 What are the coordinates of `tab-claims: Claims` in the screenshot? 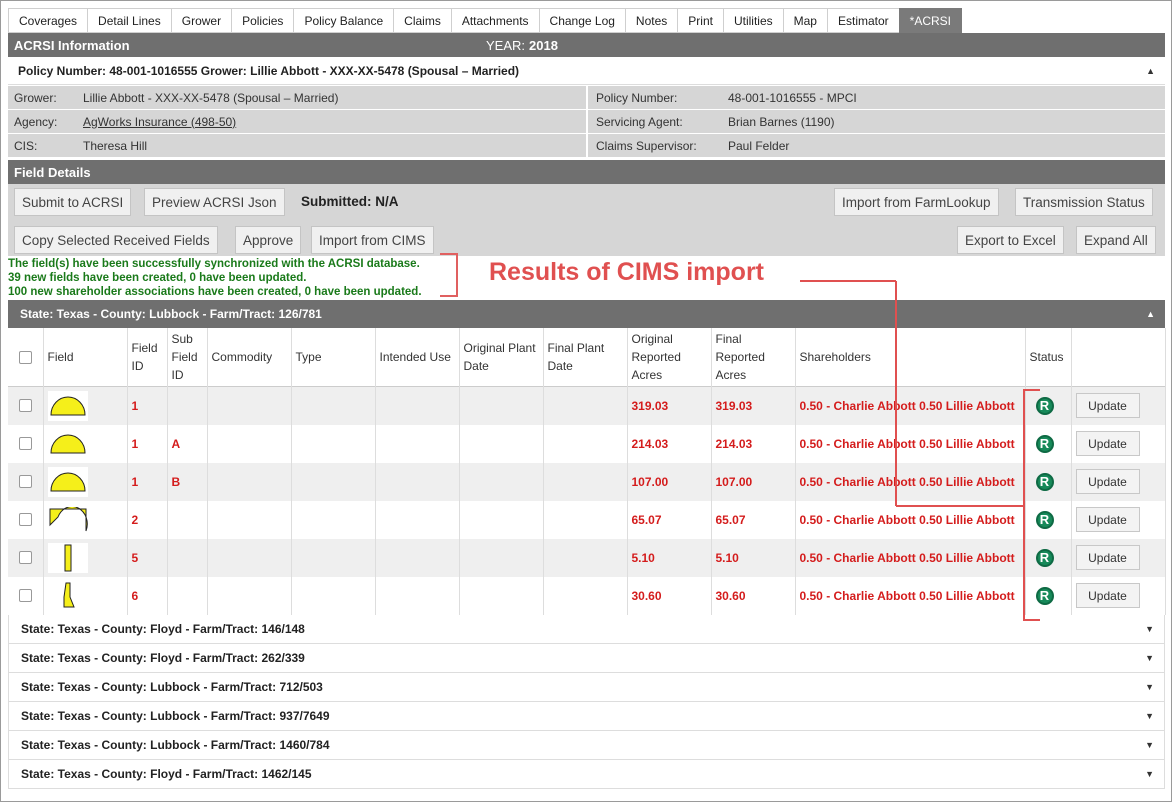 It's located at (422, 20).